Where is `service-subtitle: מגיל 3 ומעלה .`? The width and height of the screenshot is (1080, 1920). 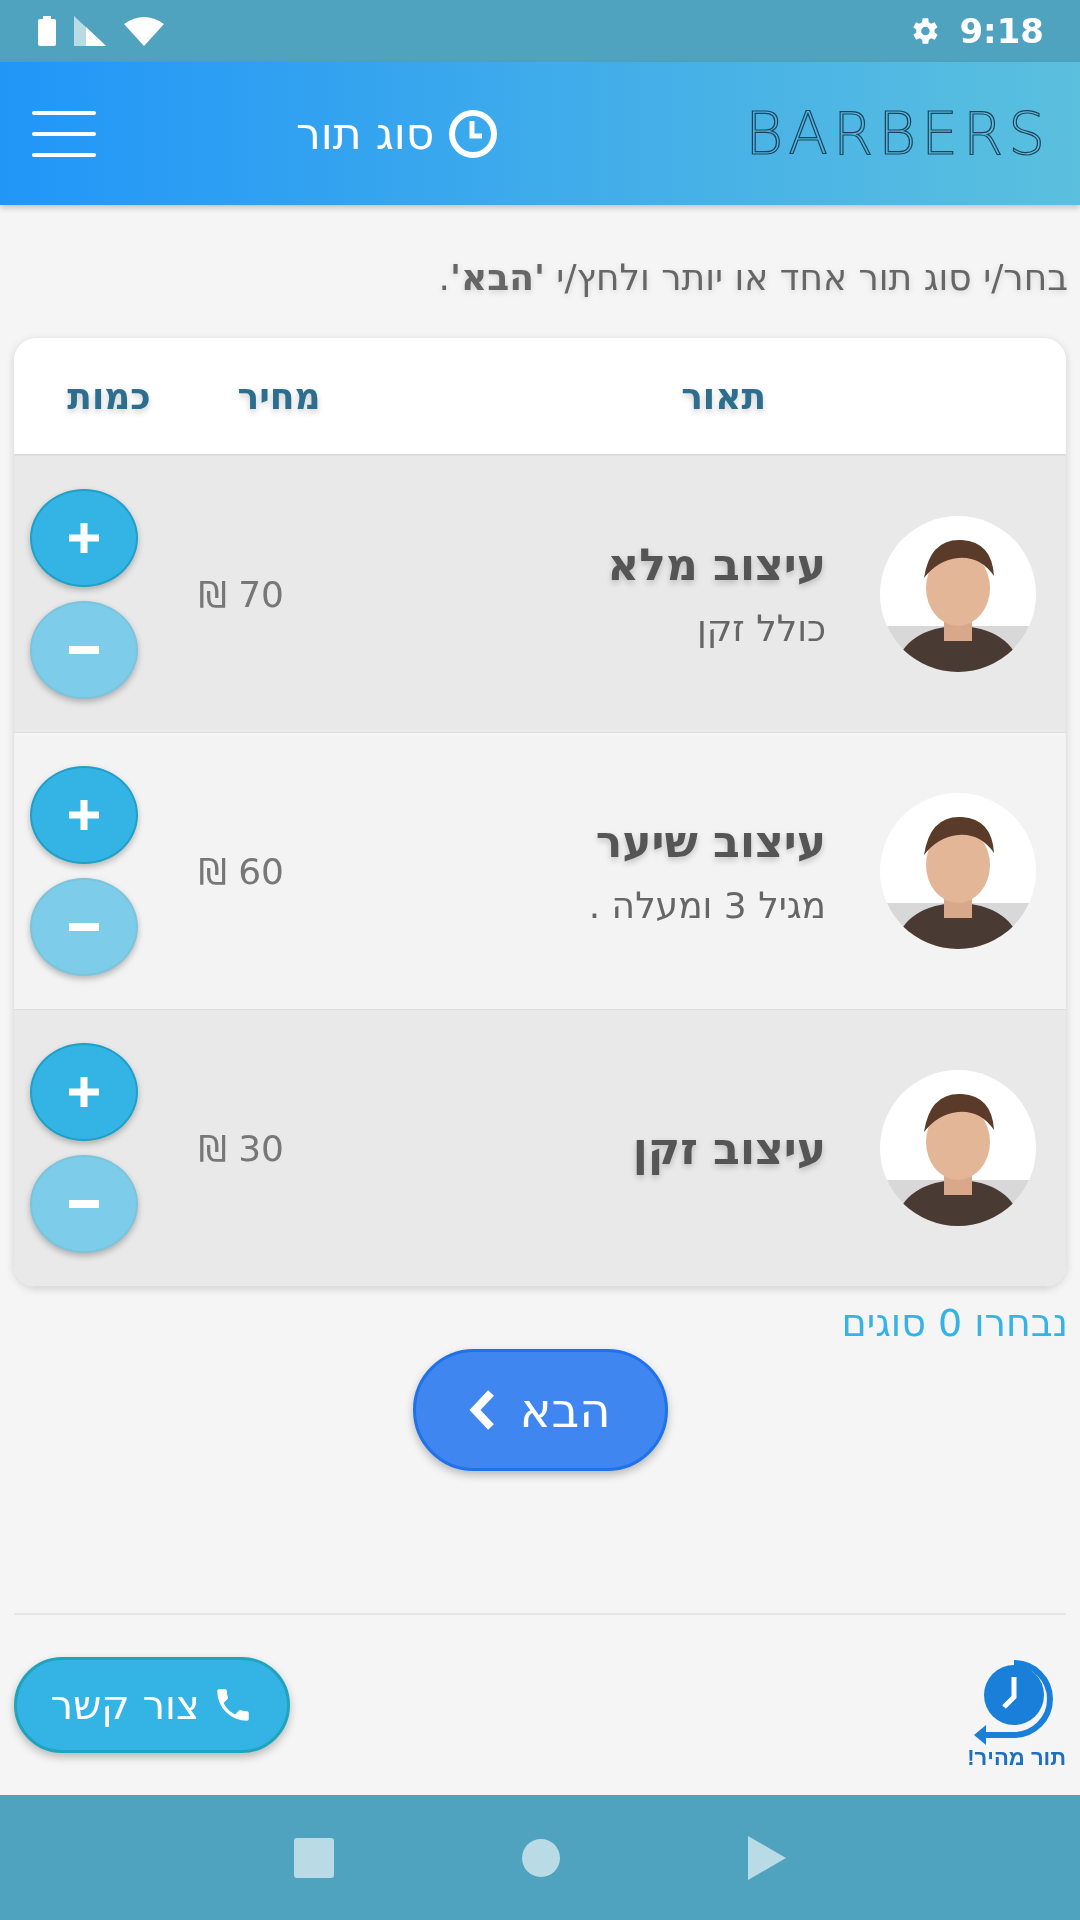
service-subtitle: מגיל 3 ומעלה . is located at coordinates (706, 905).